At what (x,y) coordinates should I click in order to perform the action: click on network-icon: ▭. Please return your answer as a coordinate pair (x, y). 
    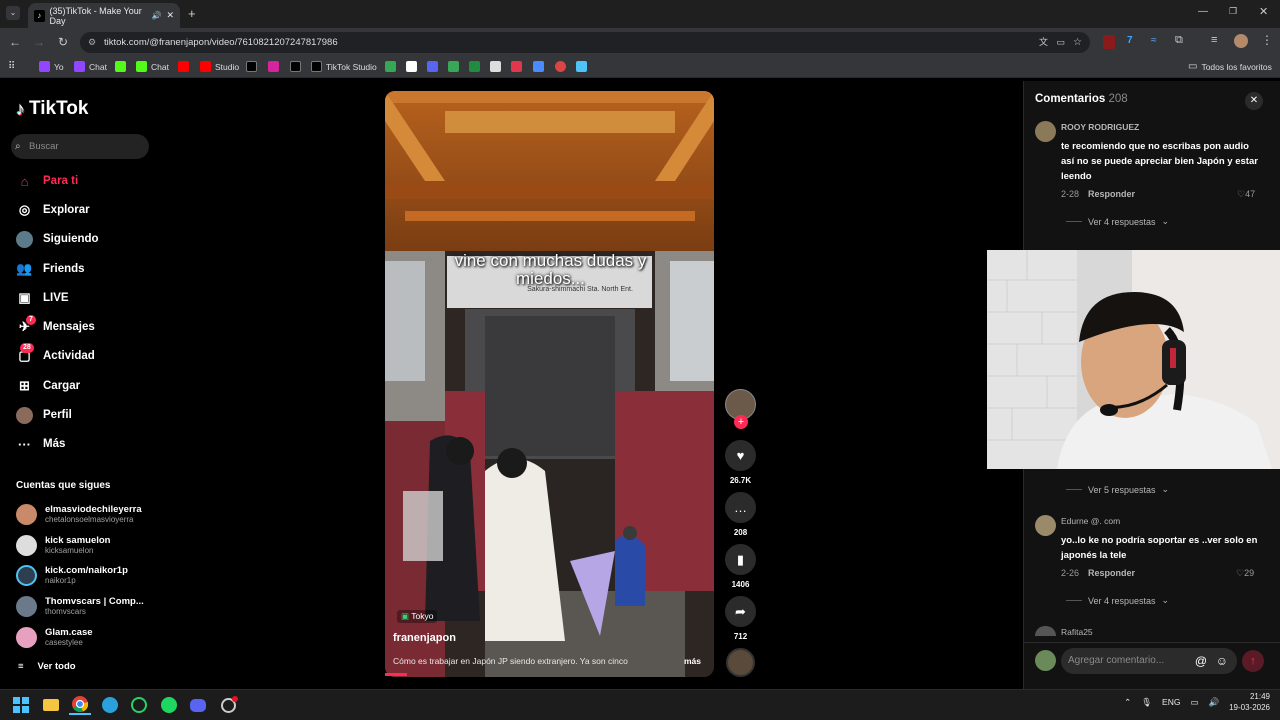
    Looking at the image, I should click on (1194, 702).